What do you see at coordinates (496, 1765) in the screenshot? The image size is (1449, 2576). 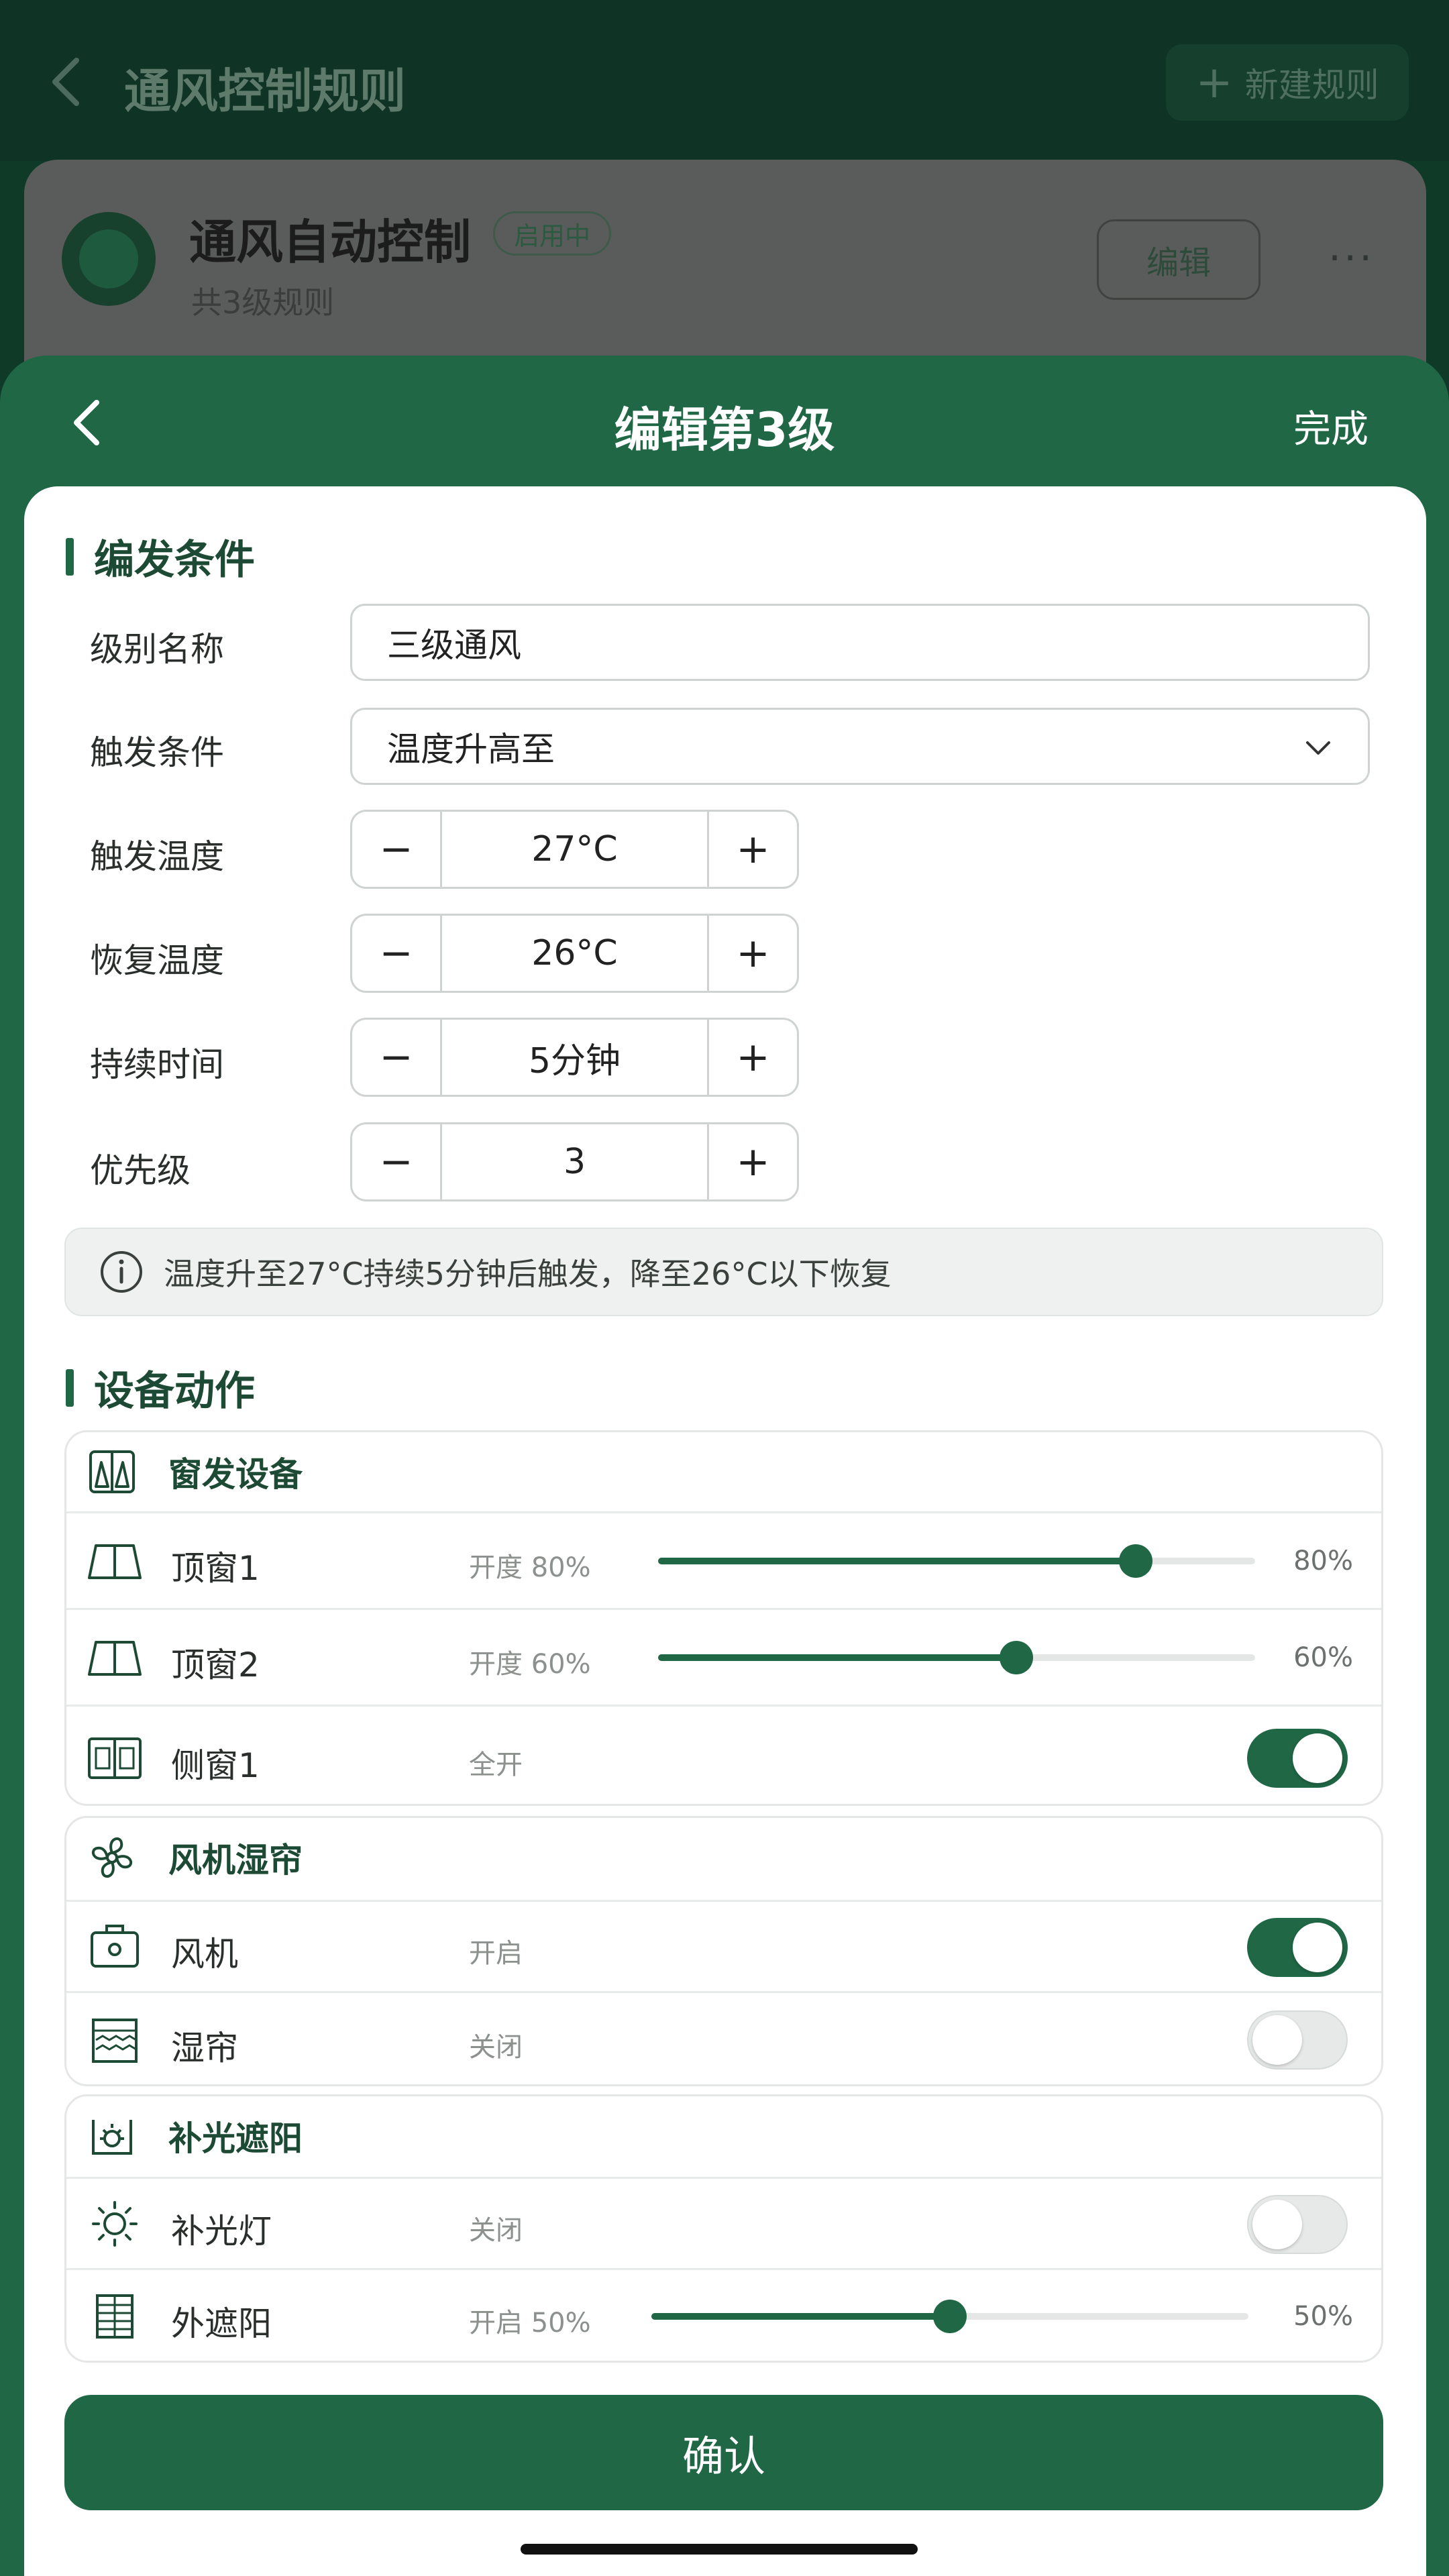 I see `device-state: 全开` at bounding box center [496, 1765].